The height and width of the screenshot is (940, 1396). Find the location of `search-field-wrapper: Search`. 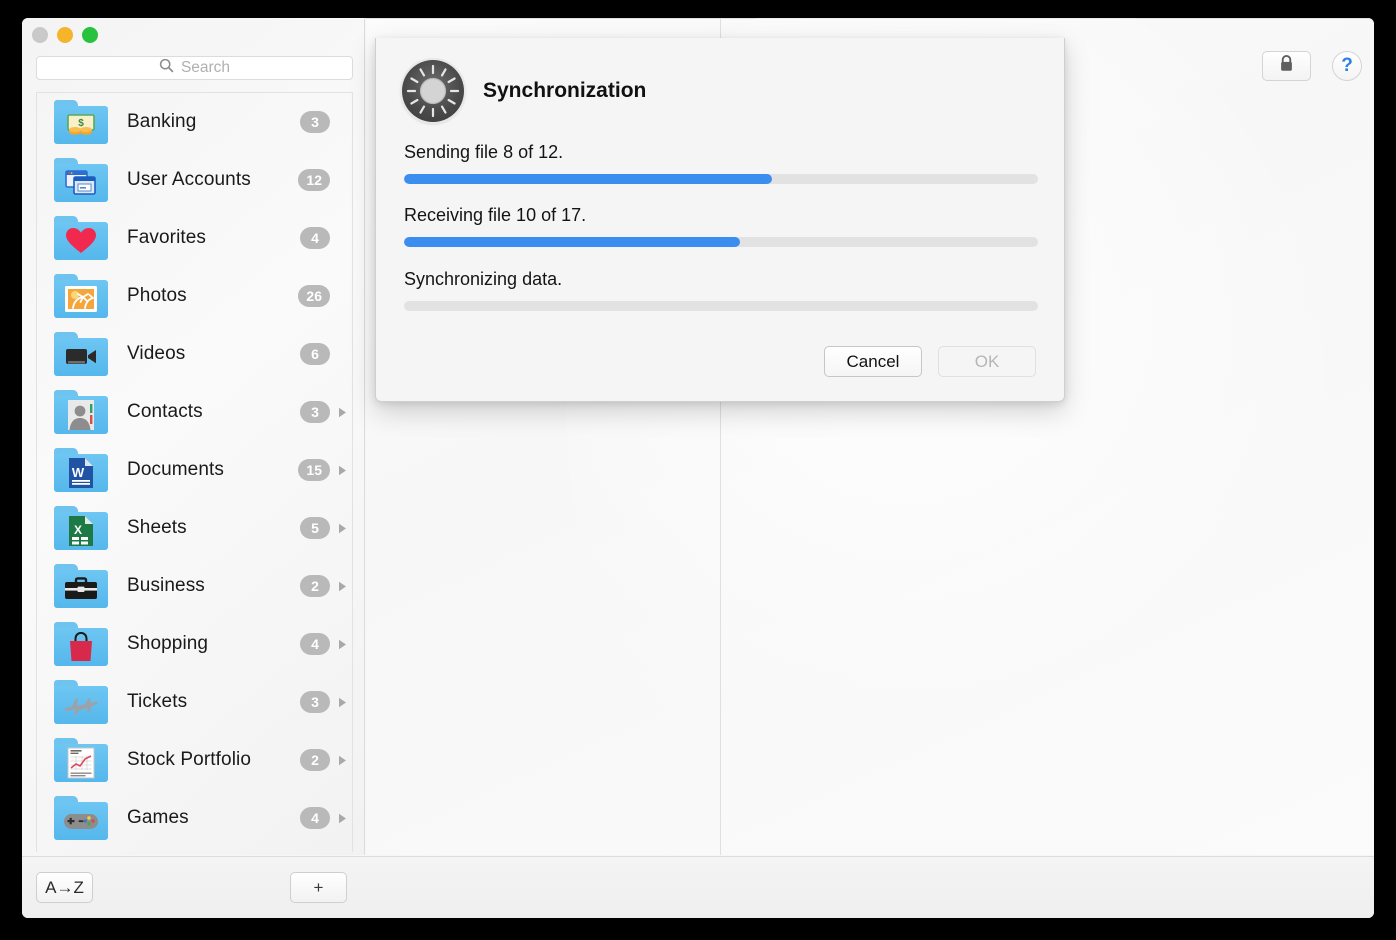

search-field-wrapper: Search is located at coordinates (194, 68).